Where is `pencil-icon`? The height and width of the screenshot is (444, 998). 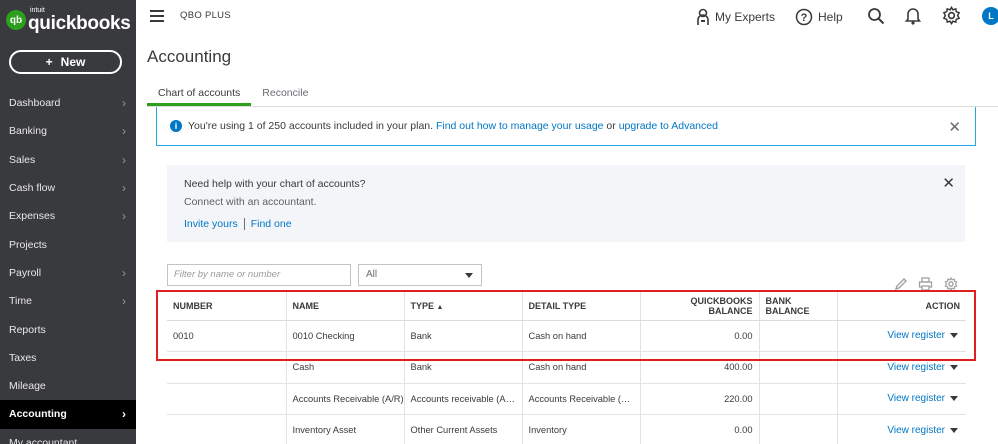 pencil-icon is located at coordinates (901, 284).